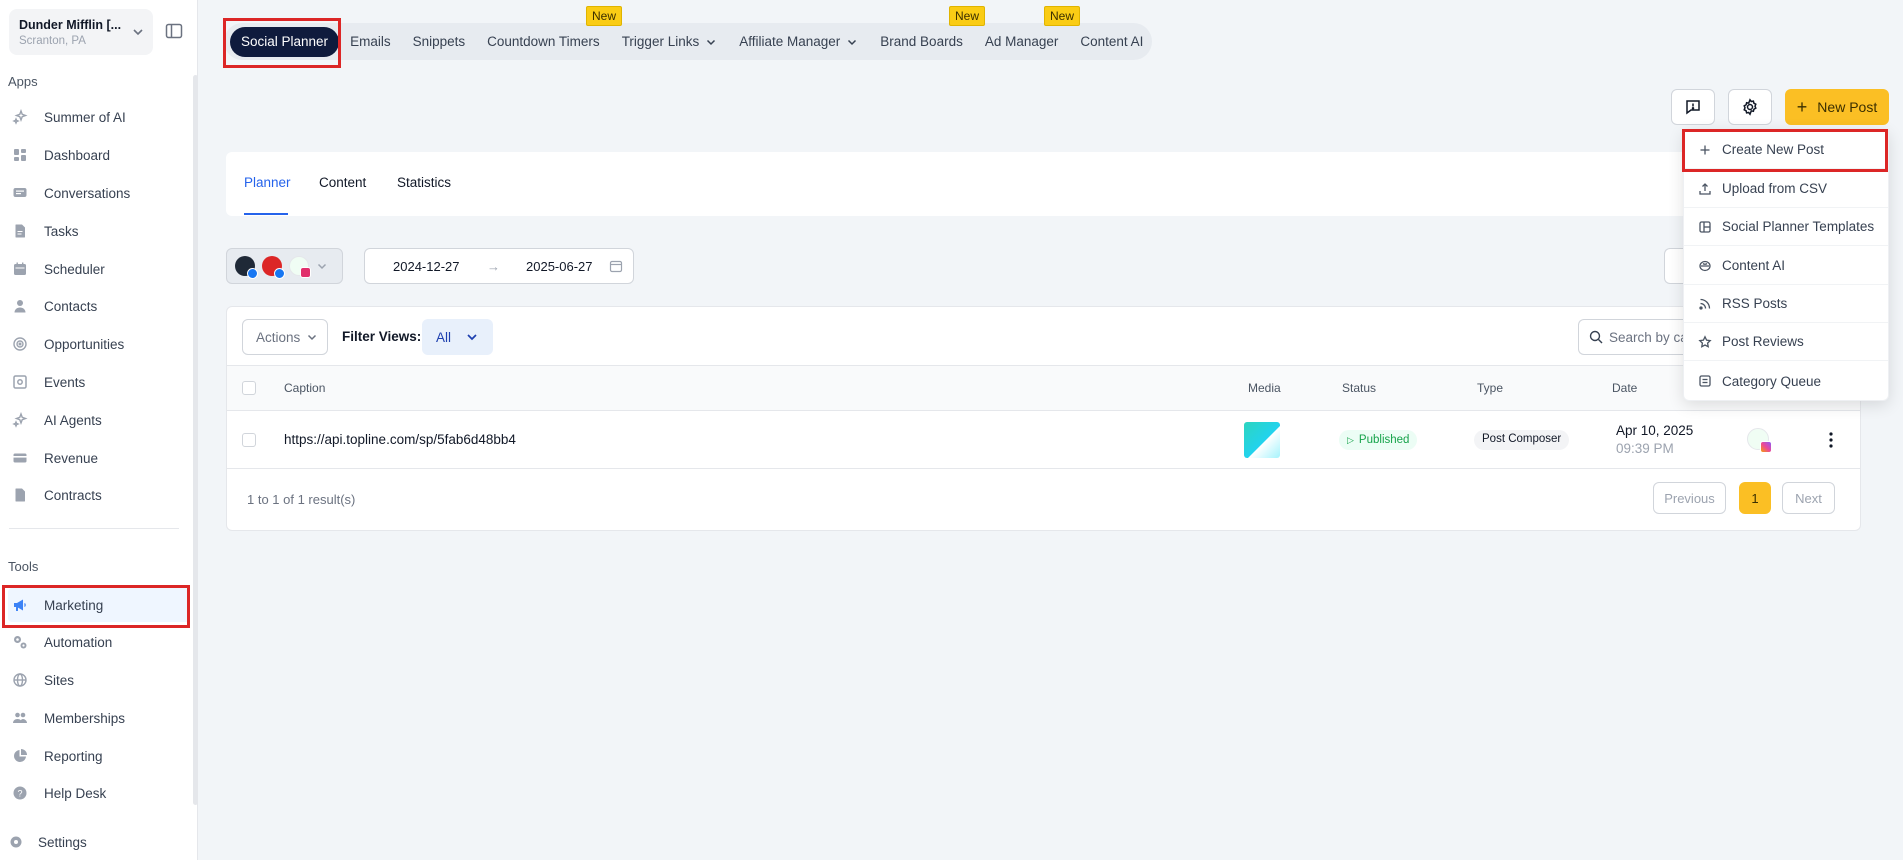 Image resolution: width=1903 pixels, height=860 pixels. Describe the element at coordinates (1786, 381) in the screenshot. I see `menu-item-category-queue: Category Queue` at that location.